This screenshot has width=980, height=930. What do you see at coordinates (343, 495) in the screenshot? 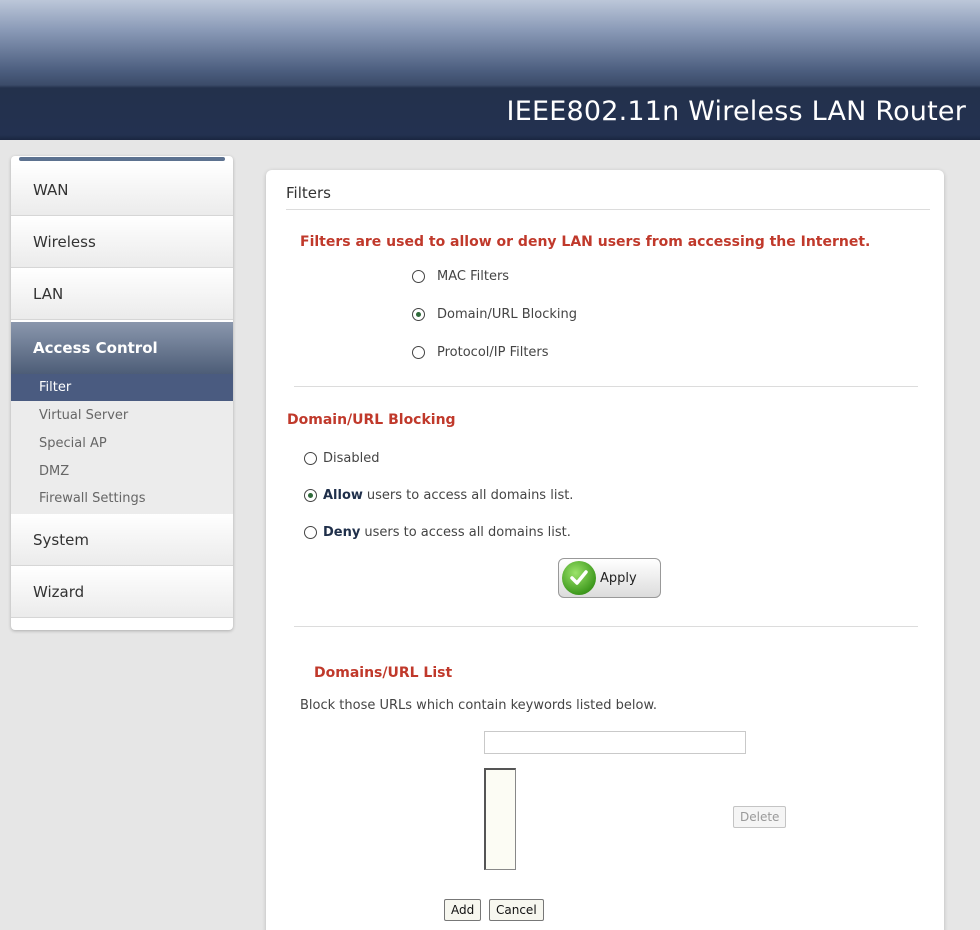
I see `allow-keyword: Allow` at bounding box center [343, 495].